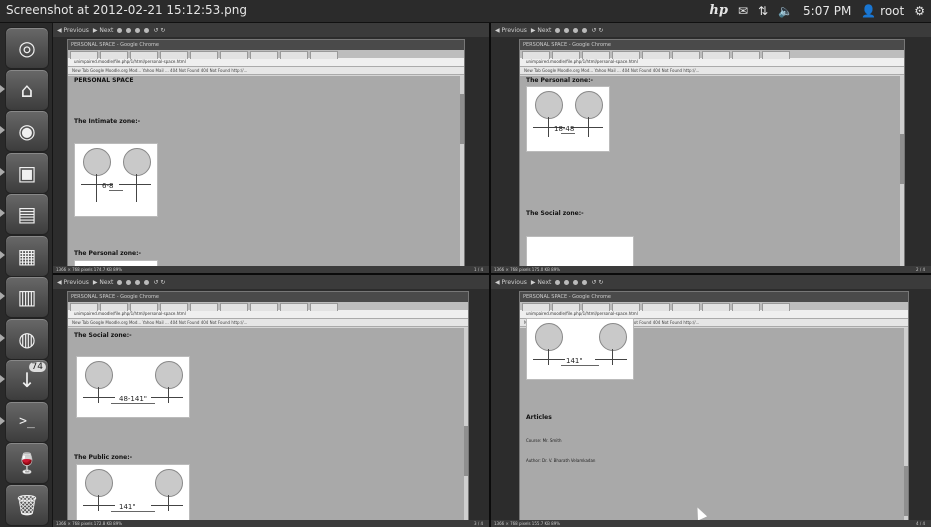  What do you see at coordinates (27, 421) in the screenshot?
I see `terminal-icon: >_` at bounding box center [27, 421].